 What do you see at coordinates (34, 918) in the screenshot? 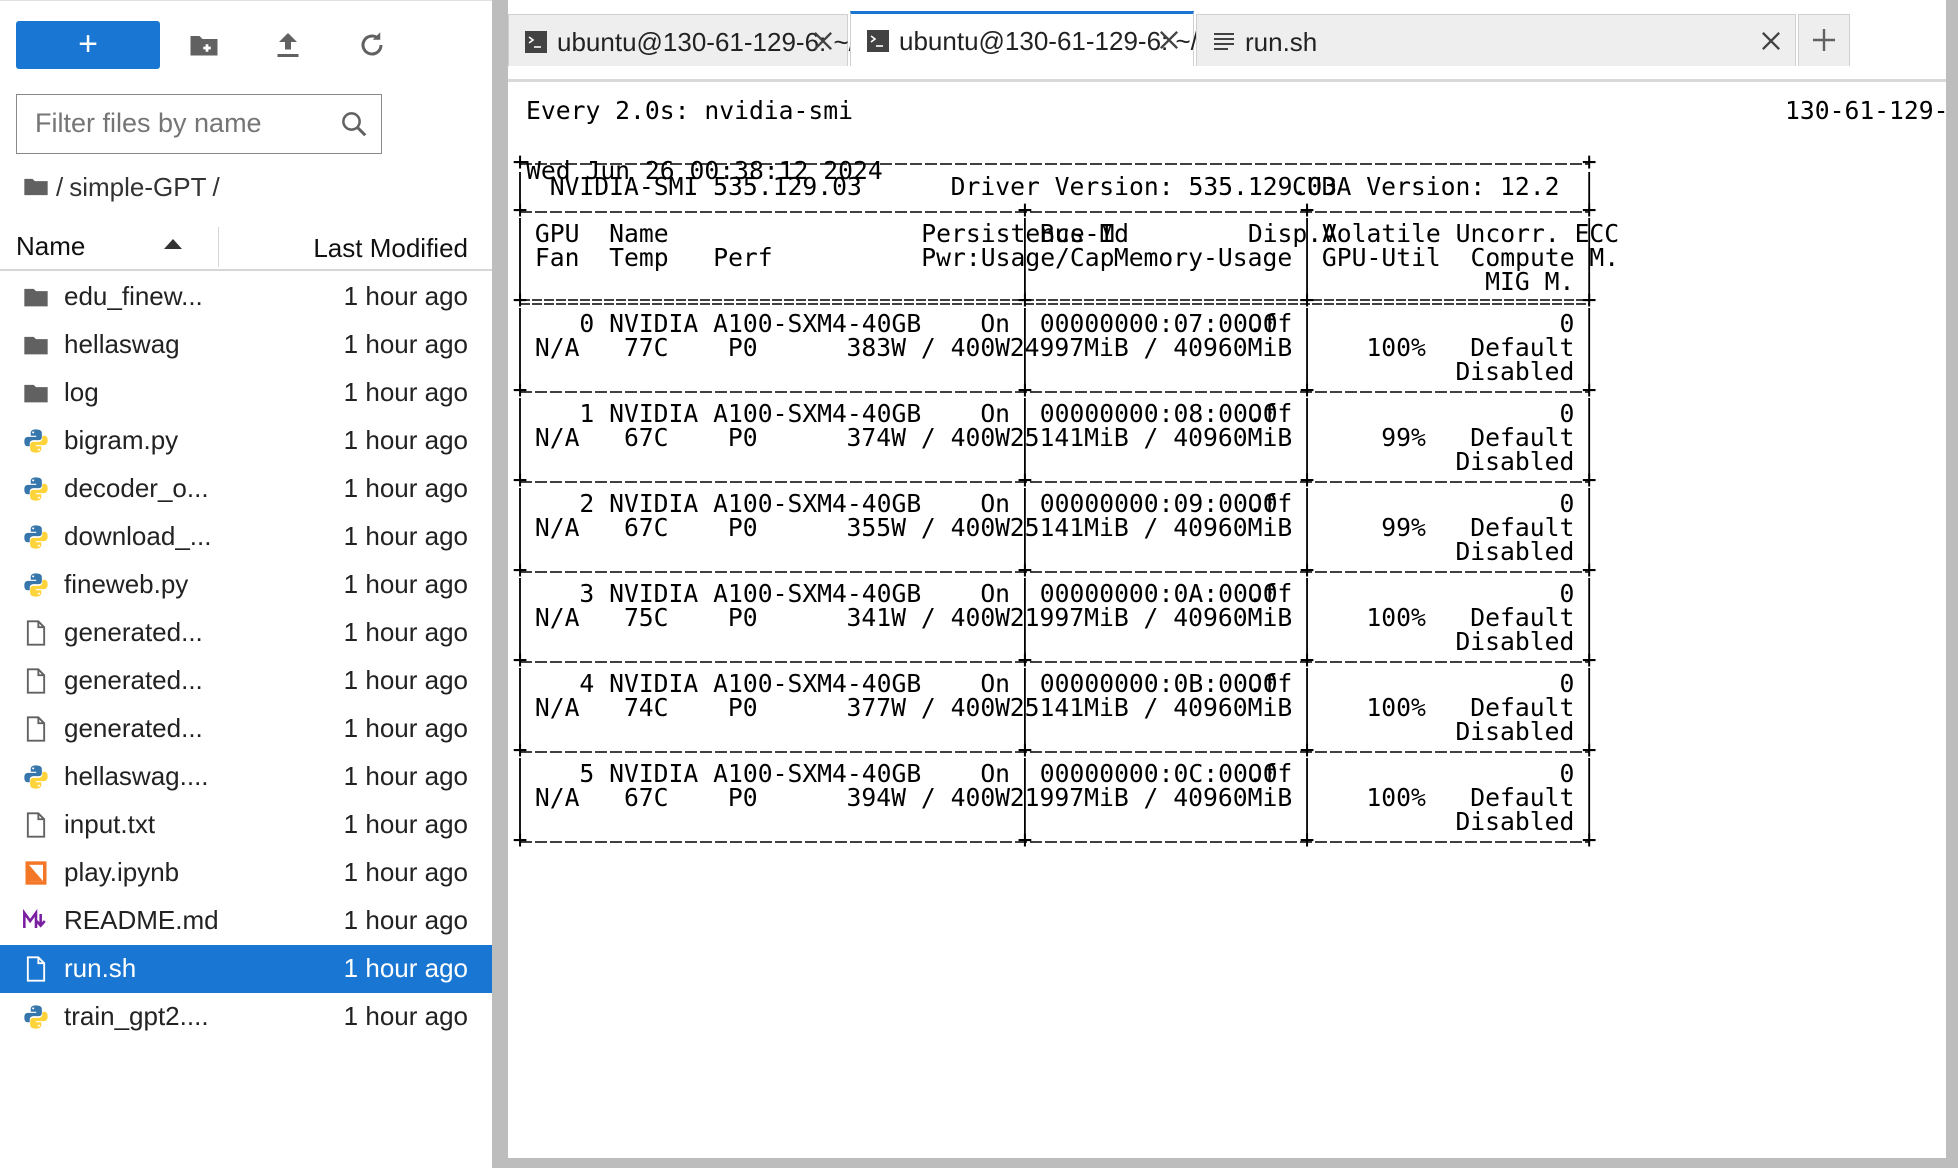
I see `markdown-icon` at bounding box center [34, 918].